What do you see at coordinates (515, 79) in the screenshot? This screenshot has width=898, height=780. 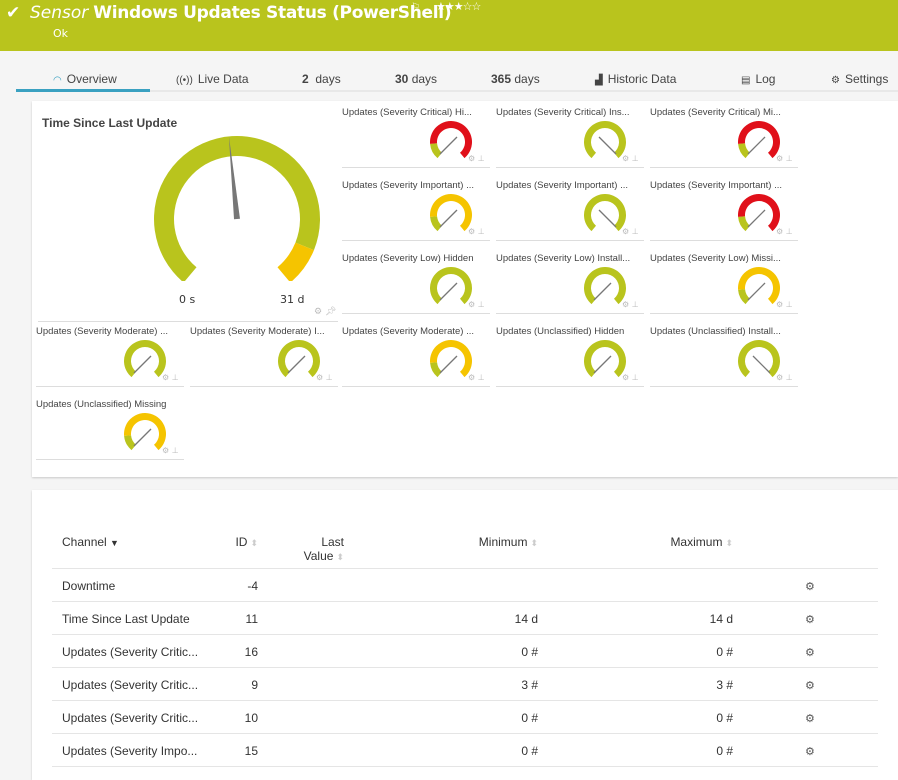 I see `tab-365-days: 365 days` at bounding box center [515, 79].